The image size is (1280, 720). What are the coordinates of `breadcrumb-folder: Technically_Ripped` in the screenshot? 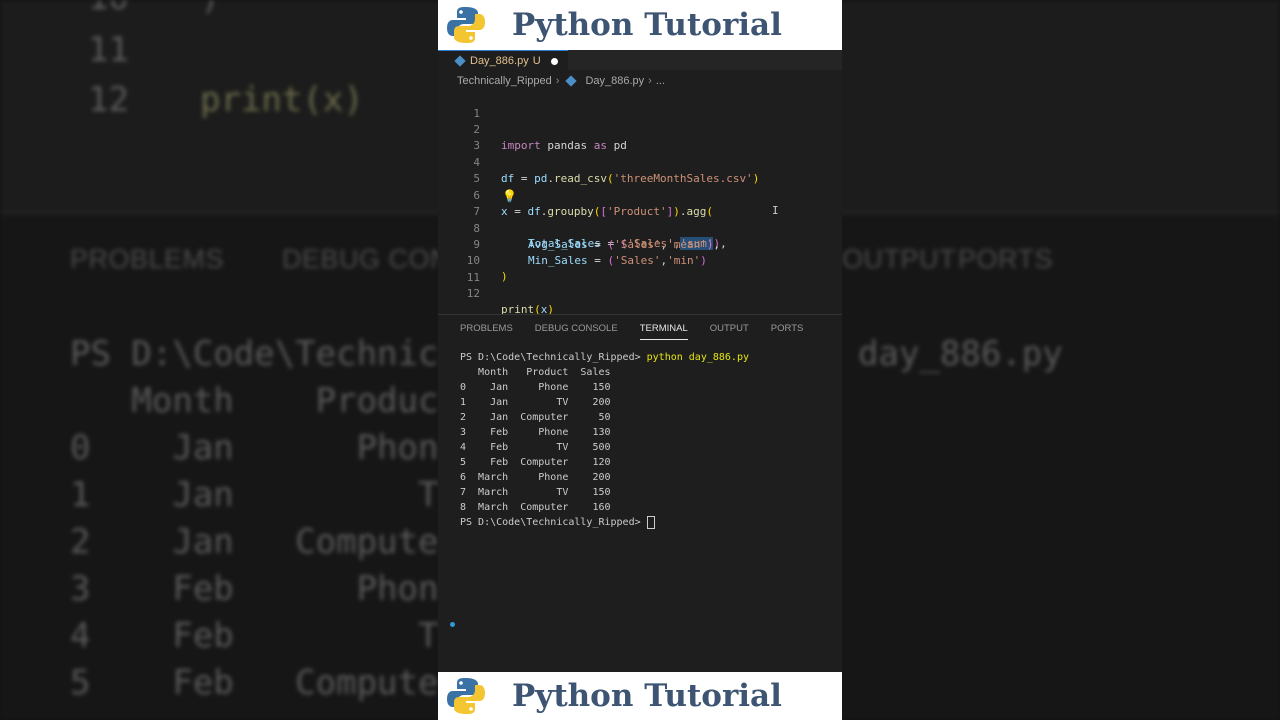 It's located at (504, 81).